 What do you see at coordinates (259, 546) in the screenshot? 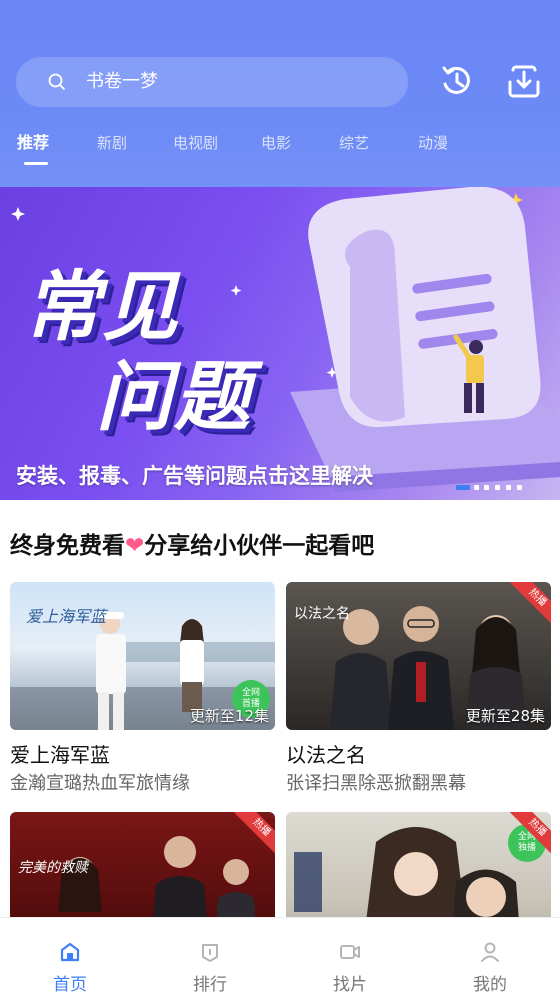
I see `section-title-suffix: 分享给小伙伴一起看吧` at bounding box center [259, 546].